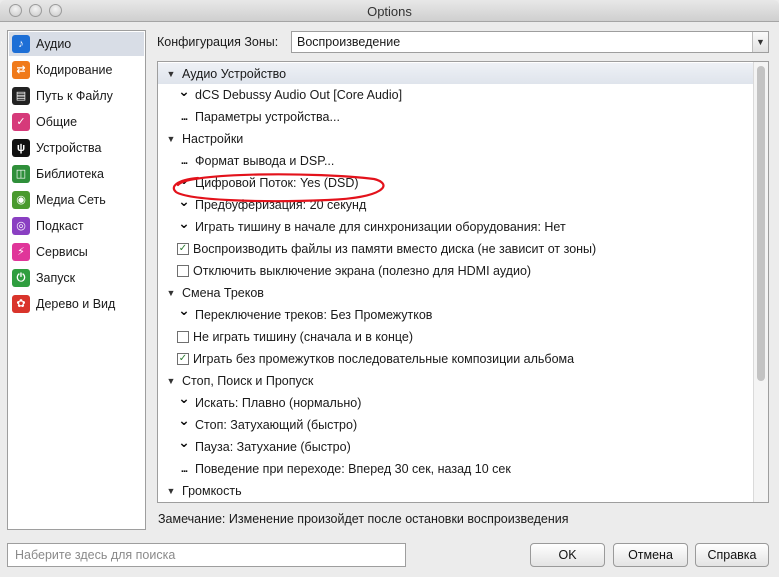 Image resolution: width=779 pixels, height=577 pixels. What do you see at coordinates (455, 73) in the screenshot?
I see `settings-section-header: ▼ Аудио Устройство` at bounding box center [455, 73].